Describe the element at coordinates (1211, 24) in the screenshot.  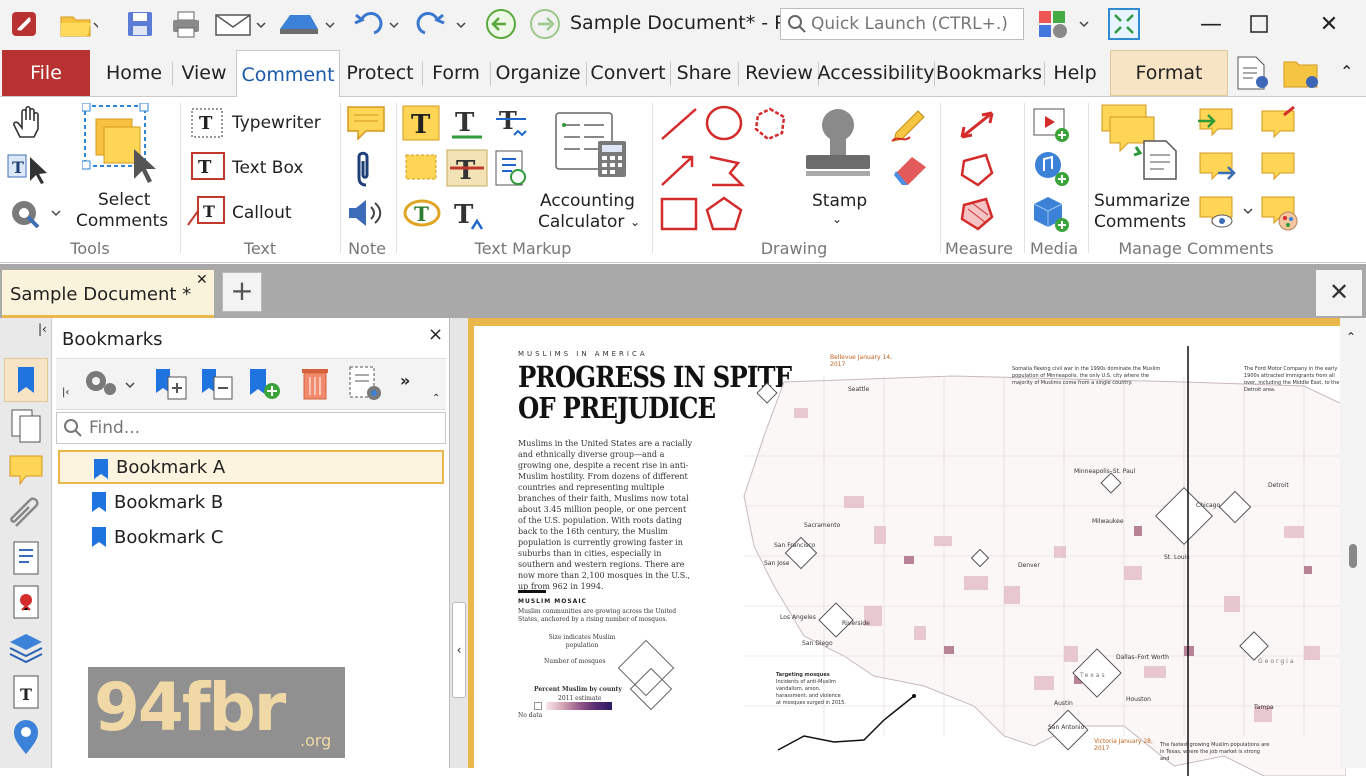
I see `minimize-button: —` at that location.